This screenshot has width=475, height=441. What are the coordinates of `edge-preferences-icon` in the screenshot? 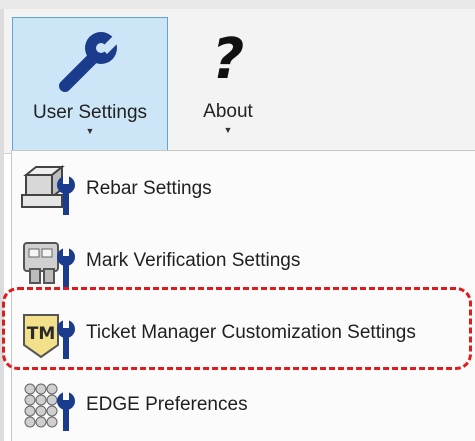 It's located at (50, 405).